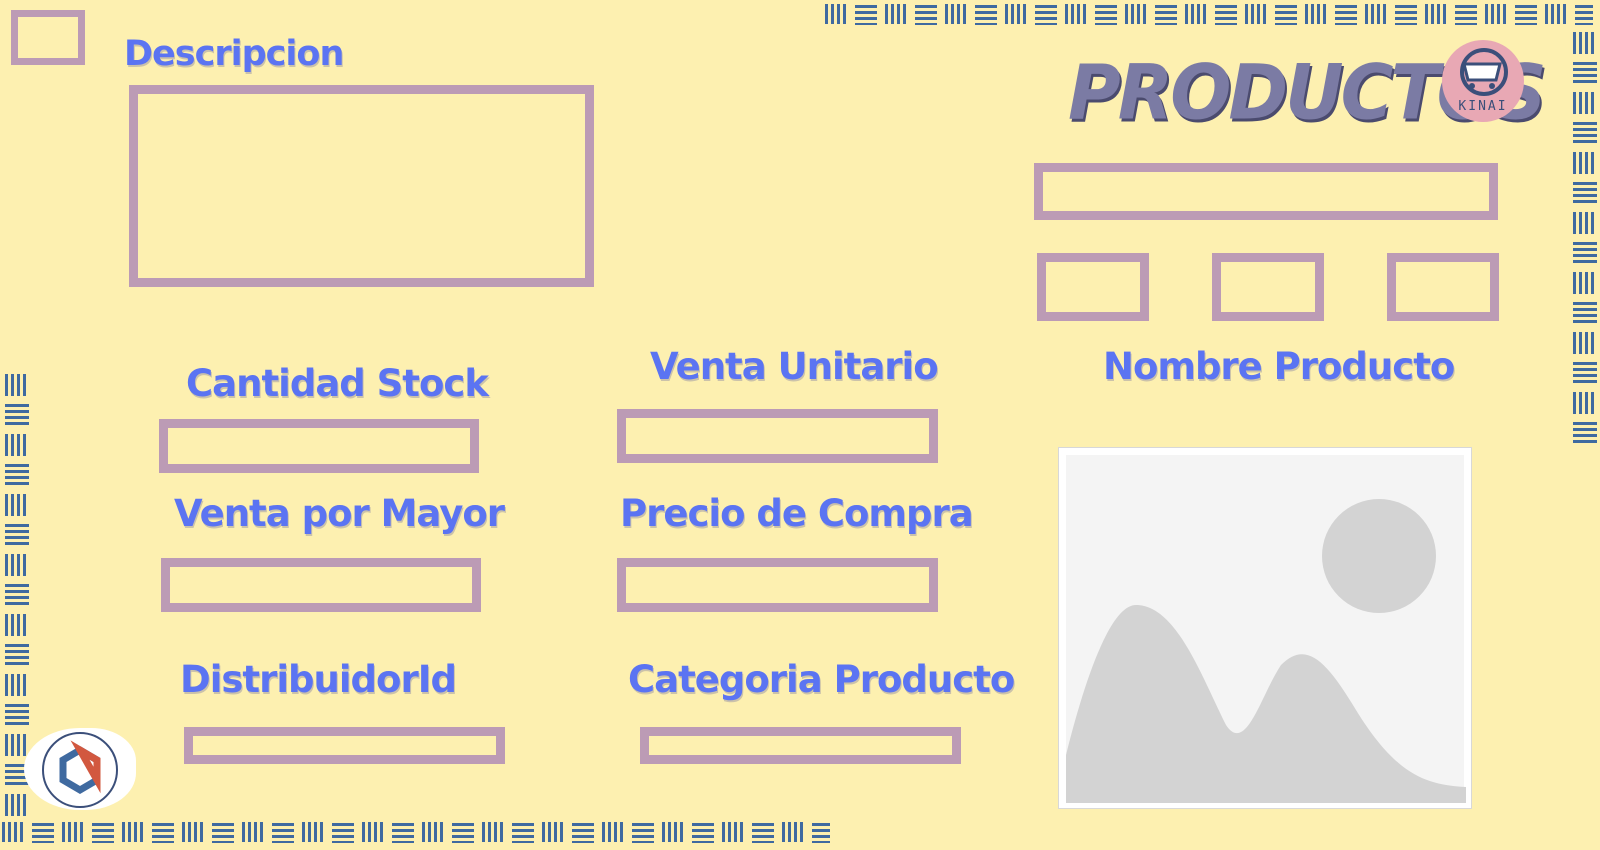 This screenshot has width=1600, height=850. I want to click on nombre-producto-input, so click(1266, 191).